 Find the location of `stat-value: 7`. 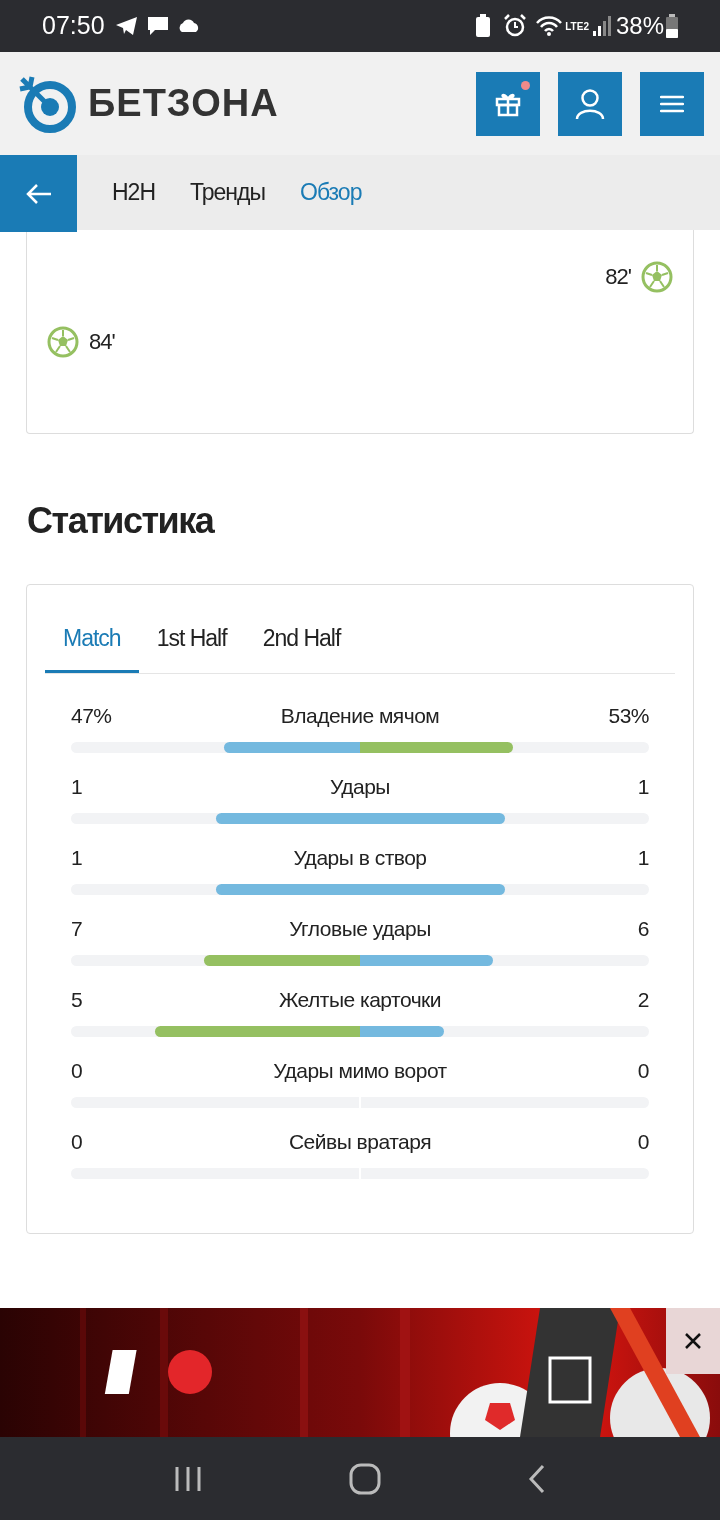

stat-value: 7 is located at coordinates (77, 928).